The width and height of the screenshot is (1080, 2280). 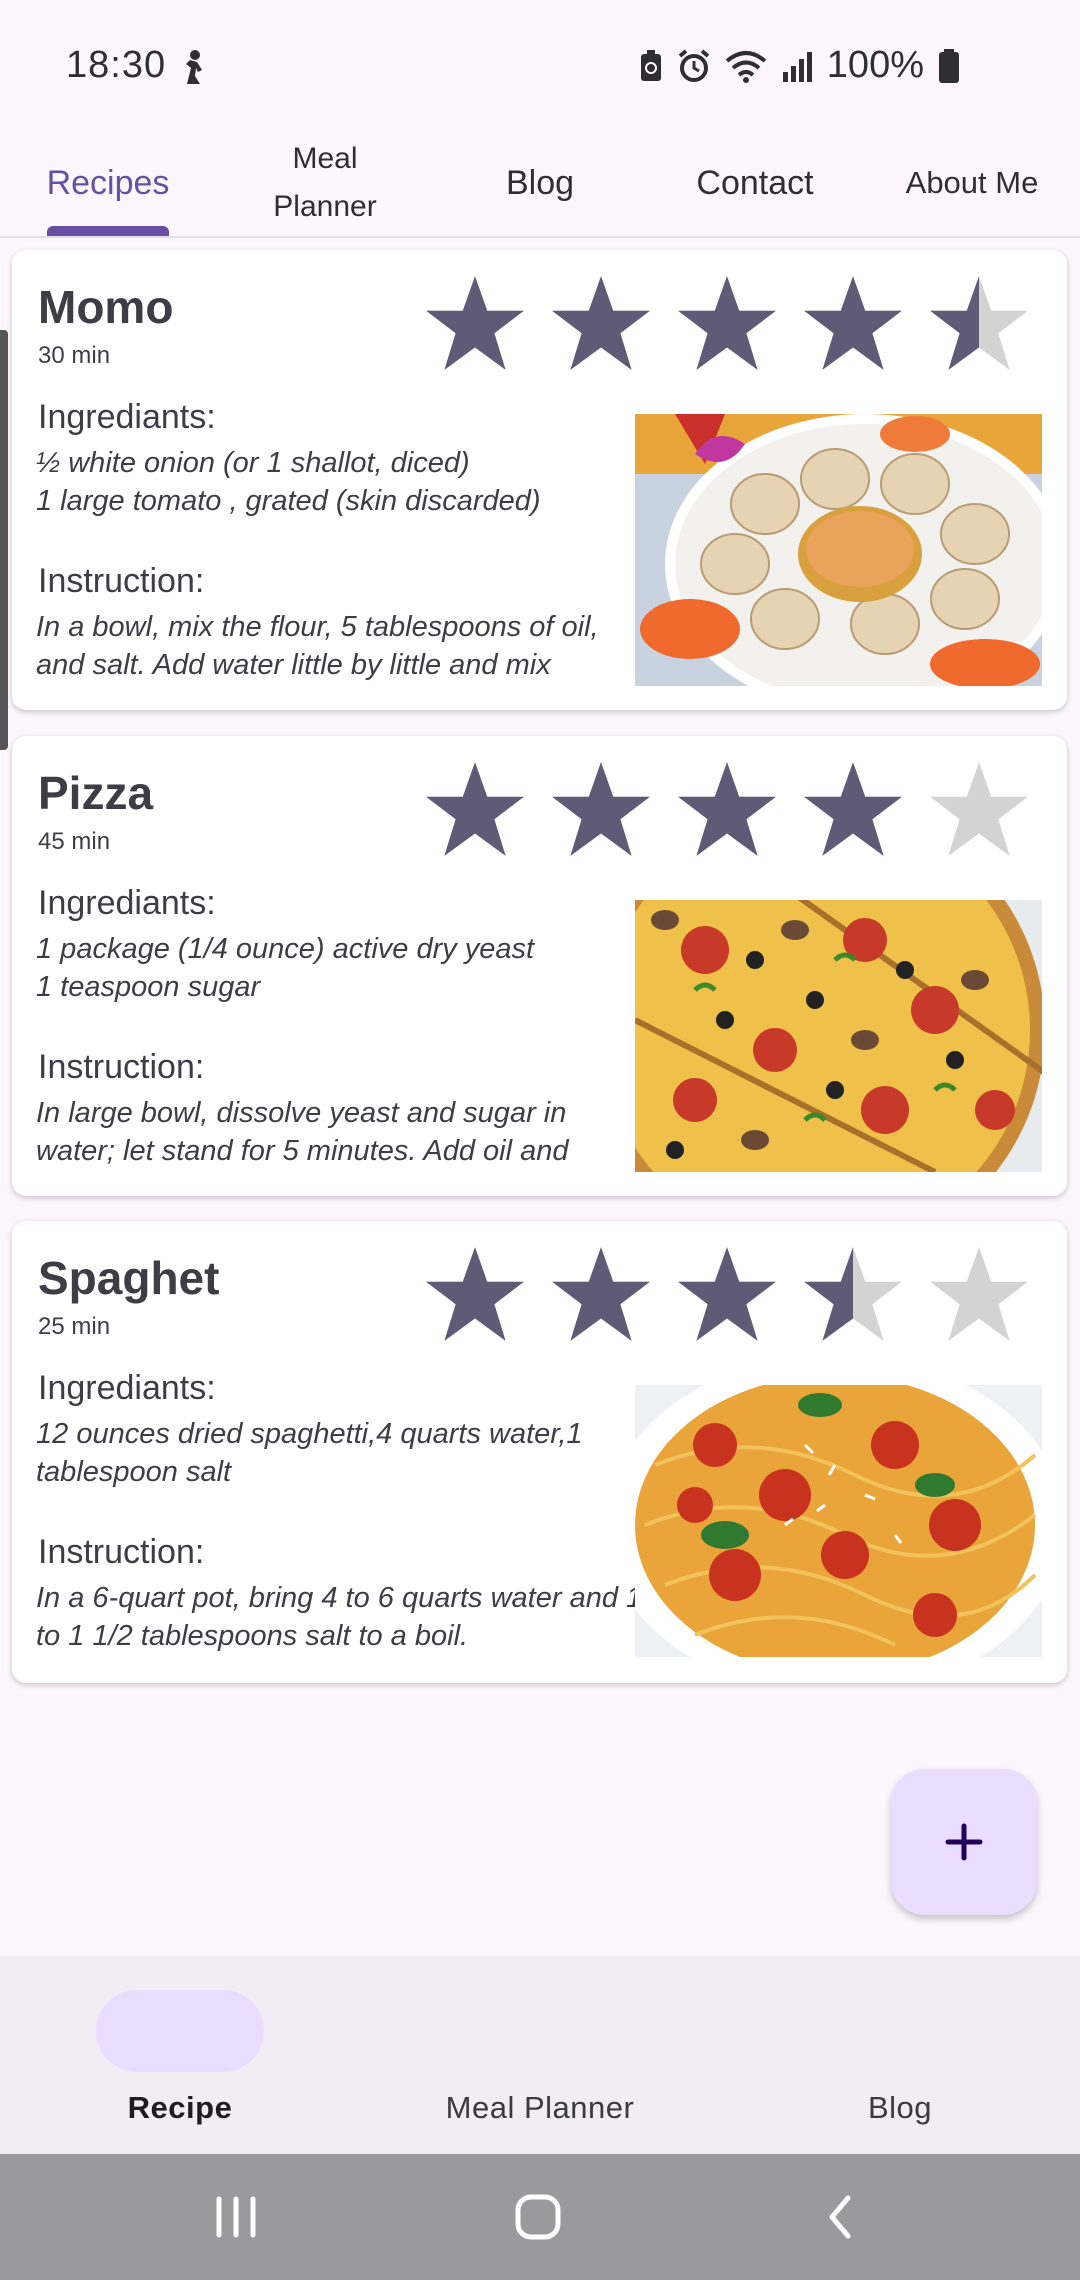 I want to click on battery-saver-icon, so click(x=650, y=65).